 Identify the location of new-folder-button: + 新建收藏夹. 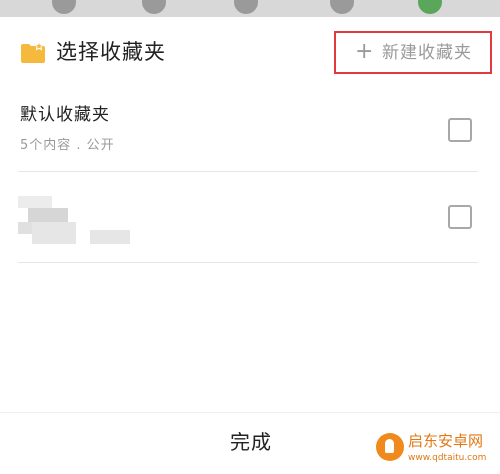
(413, 52).